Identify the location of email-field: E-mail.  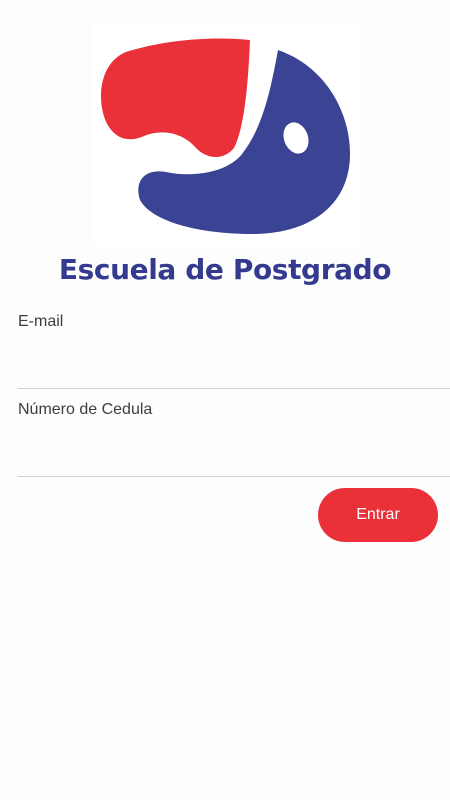
(234, 350).